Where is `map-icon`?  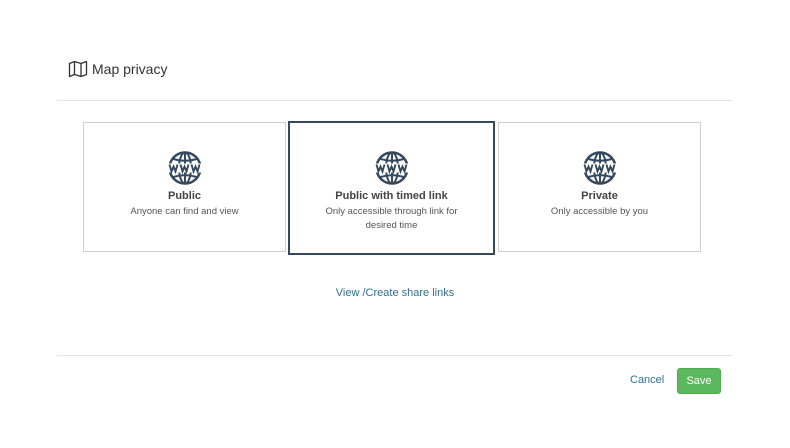 map-icon is located at coordinates (78, 69).